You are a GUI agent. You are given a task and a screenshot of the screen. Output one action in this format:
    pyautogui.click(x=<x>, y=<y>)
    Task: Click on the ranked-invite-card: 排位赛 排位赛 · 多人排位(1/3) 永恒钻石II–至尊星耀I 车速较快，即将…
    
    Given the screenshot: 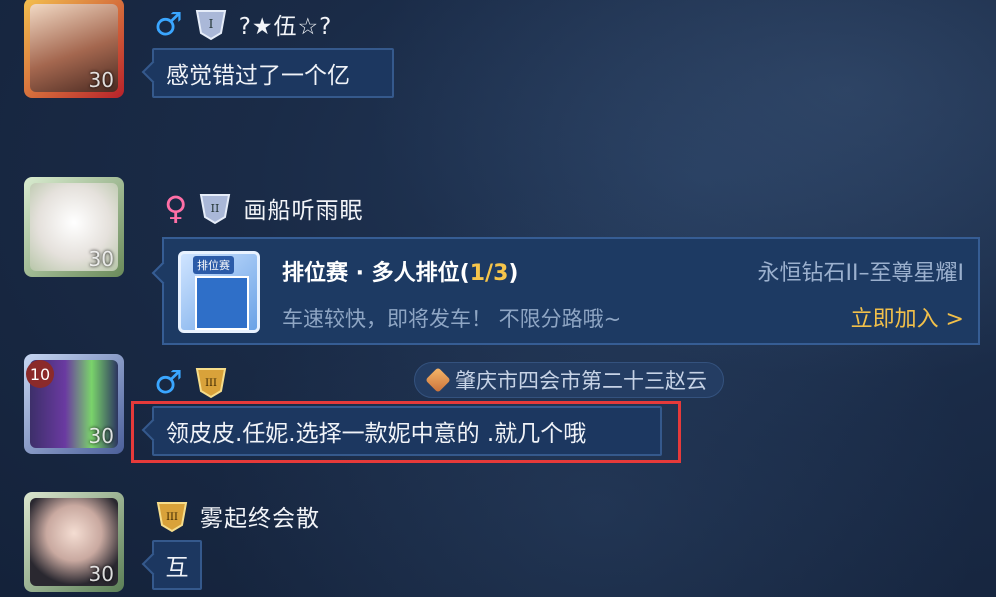 What is the action you would take?
    pyautogui.click(x=571, y=291)
    